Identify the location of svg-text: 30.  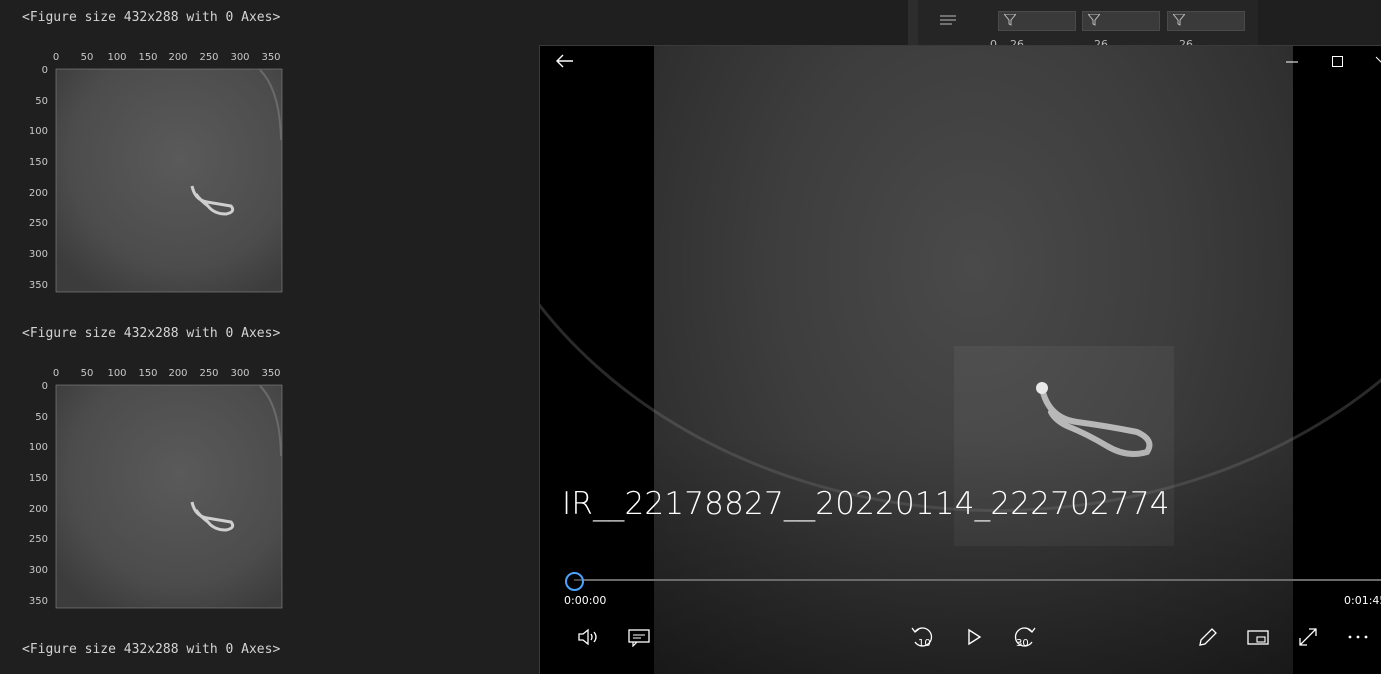
(1022, 643).